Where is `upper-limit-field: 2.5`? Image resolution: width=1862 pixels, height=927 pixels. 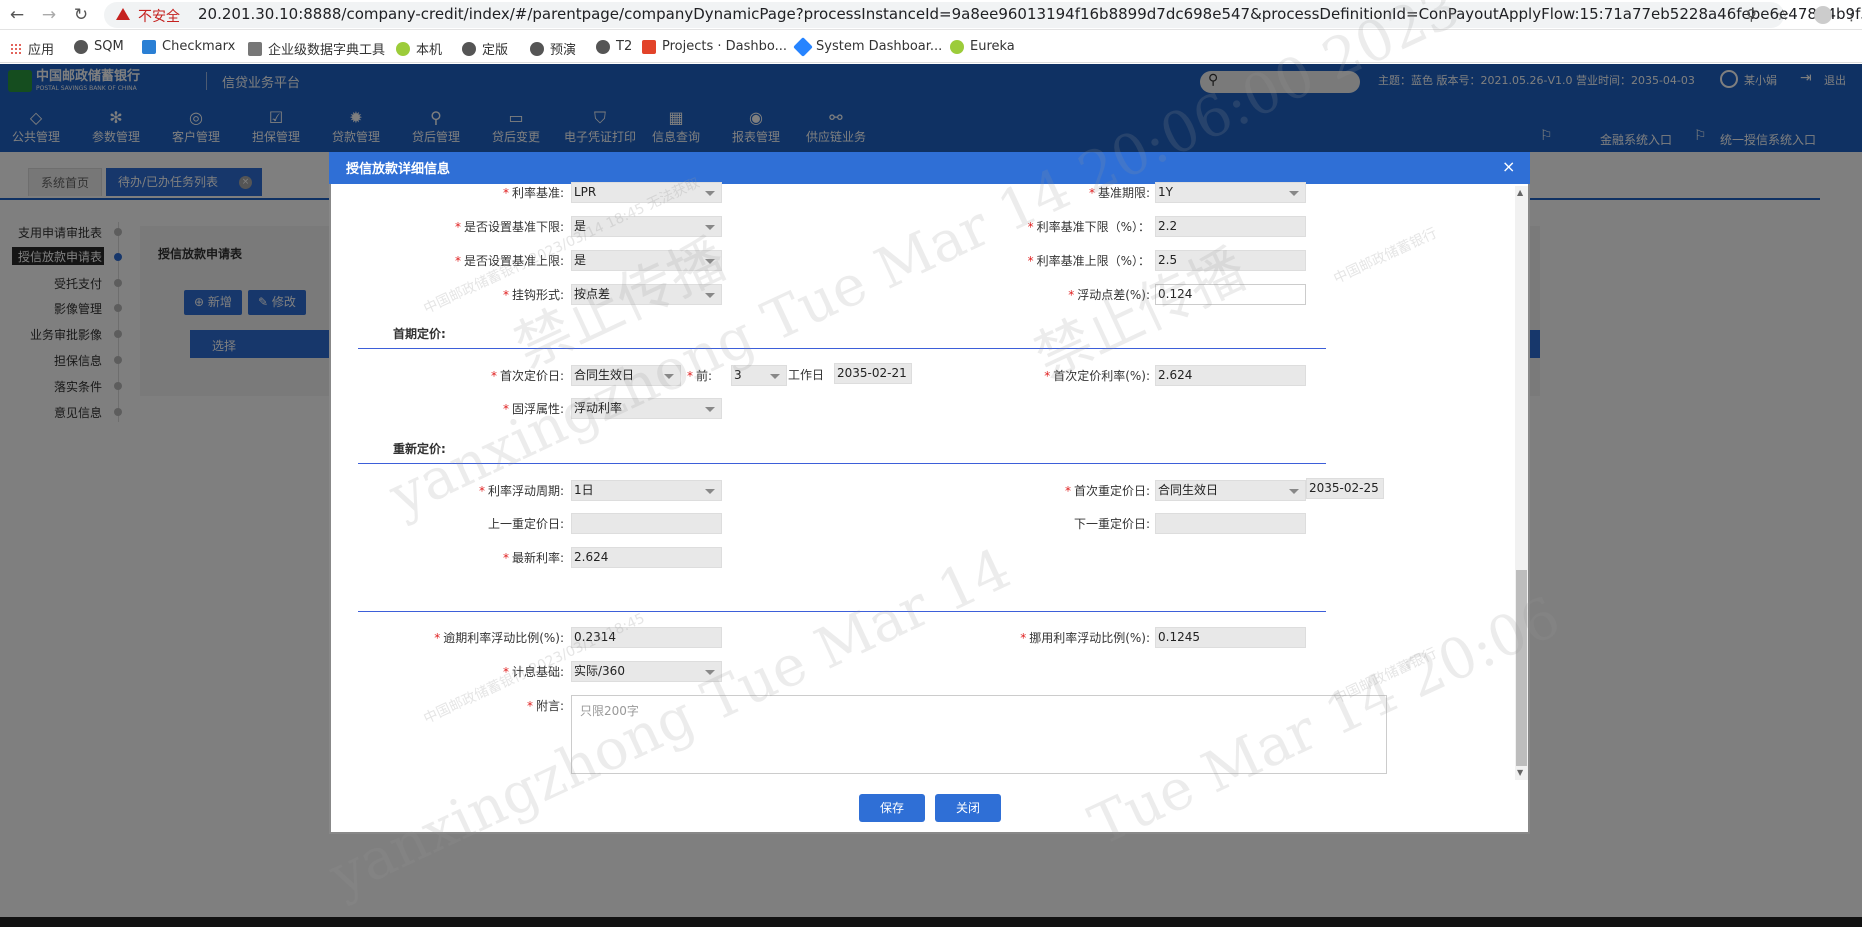
upper-limit-field: 2.5 is located at coordinates (1230, 260).